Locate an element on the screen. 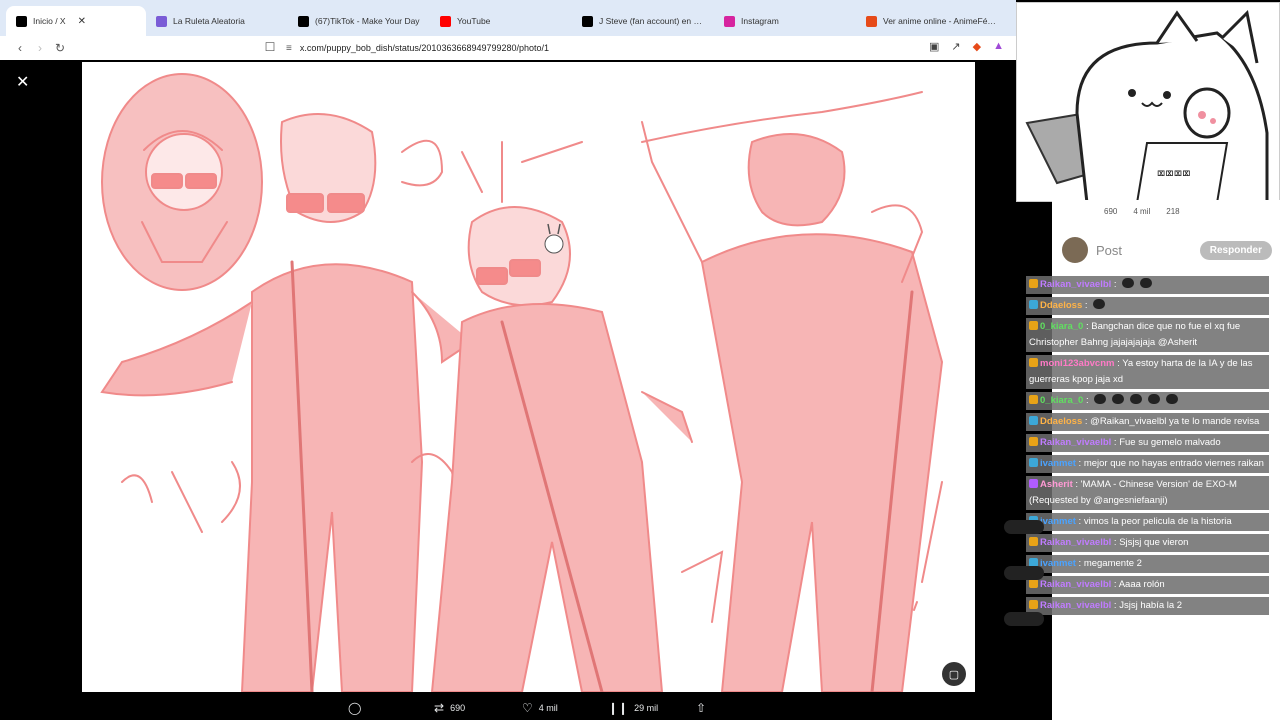 The width and height of the screenshot is (1280, 720). chat-text: @Raikan_vivaelbl ya te lo mande revisa is located at coordinates (1175, 421).